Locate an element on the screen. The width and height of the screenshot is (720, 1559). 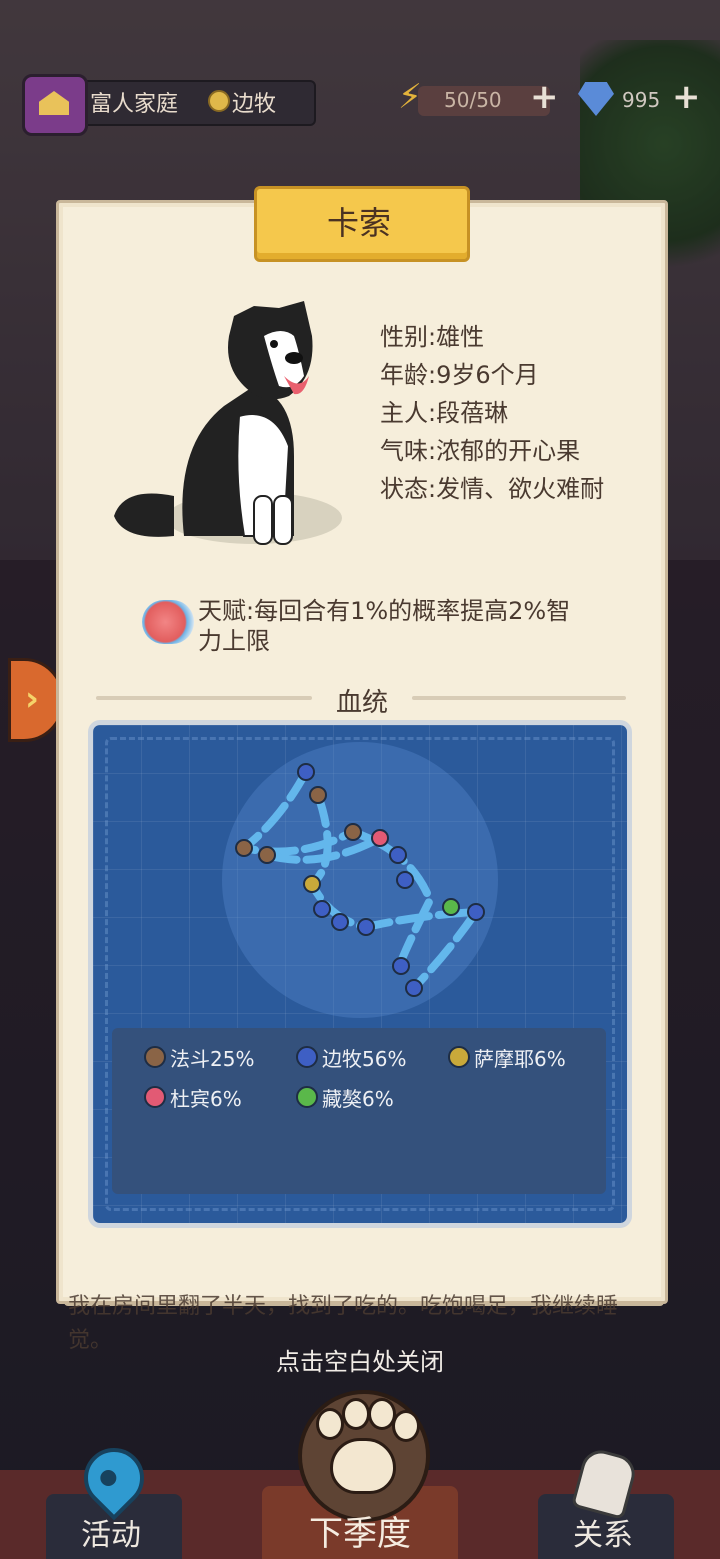
gem-count: 995 is located at coordinates (641, 100).